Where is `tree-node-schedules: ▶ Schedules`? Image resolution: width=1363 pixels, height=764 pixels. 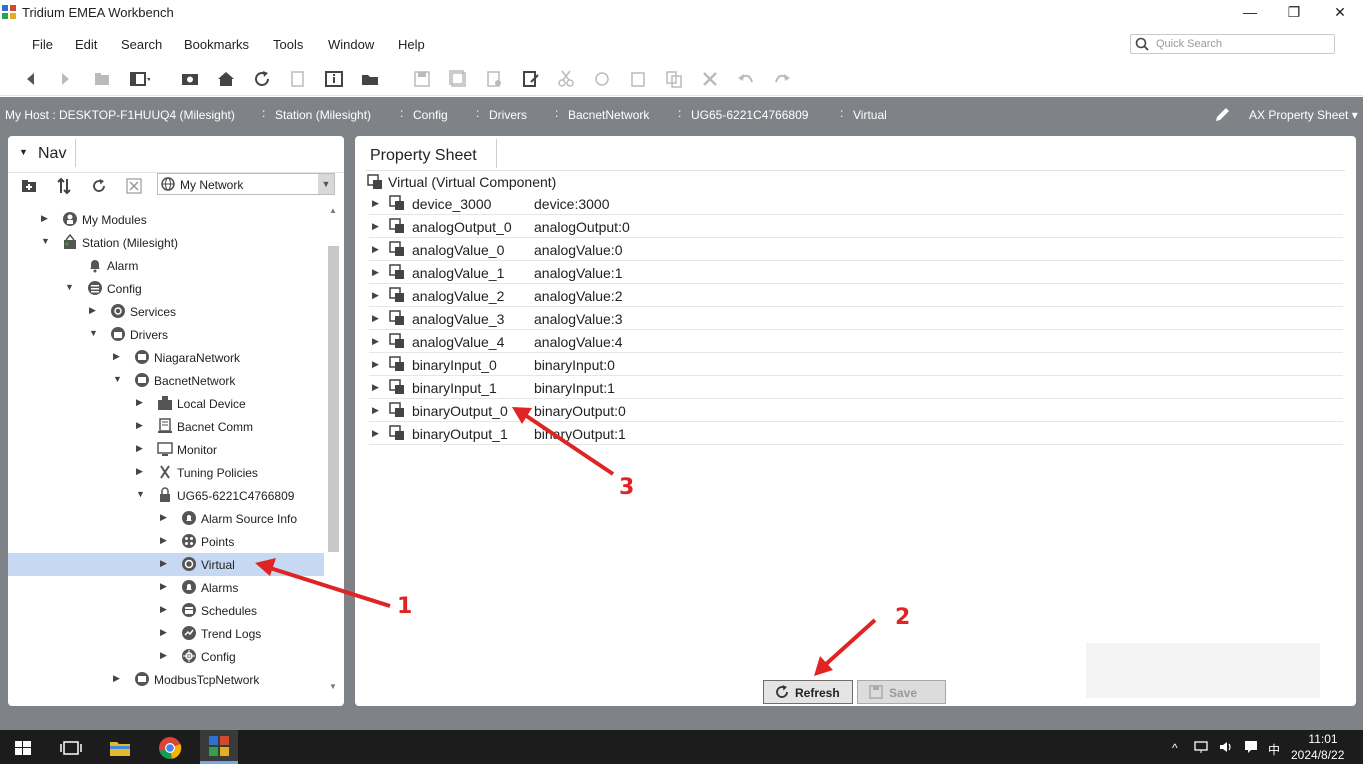
tree-node-schedules: ▶ Schedules is located at coordinates (166, 610).